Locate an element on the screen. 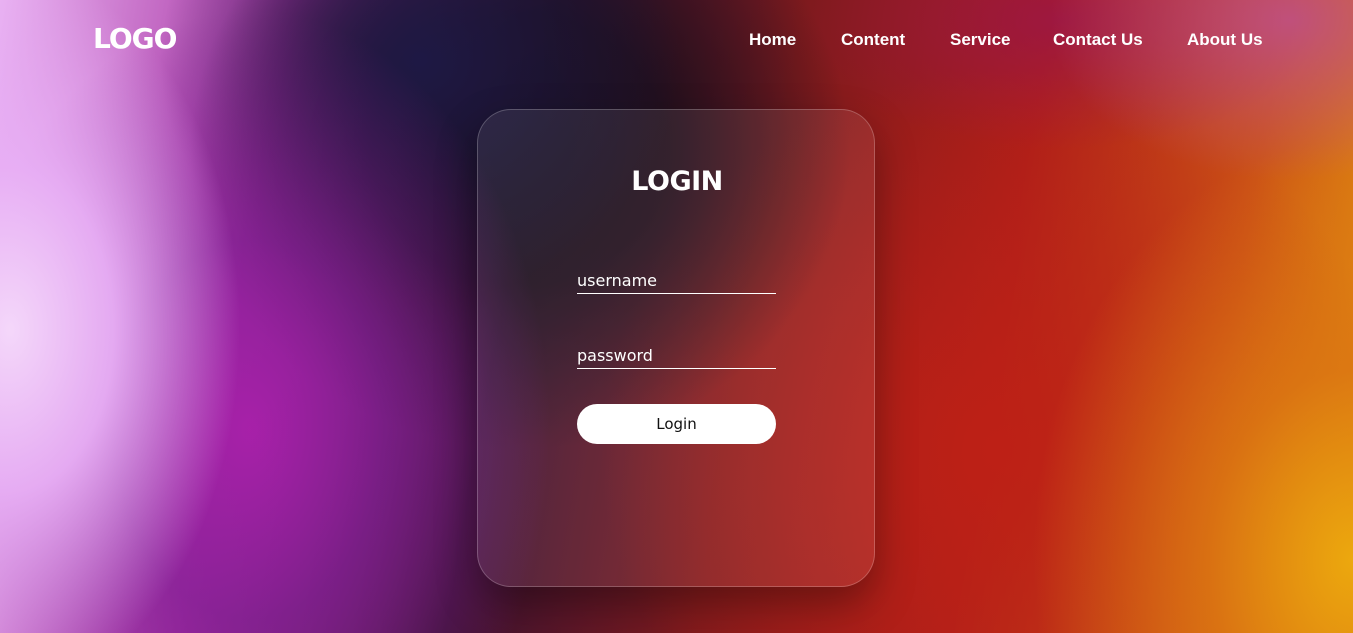 The image size is (1353, 633). nav-link-contact-us: Contact Us is located at coordinates (1098, 40).